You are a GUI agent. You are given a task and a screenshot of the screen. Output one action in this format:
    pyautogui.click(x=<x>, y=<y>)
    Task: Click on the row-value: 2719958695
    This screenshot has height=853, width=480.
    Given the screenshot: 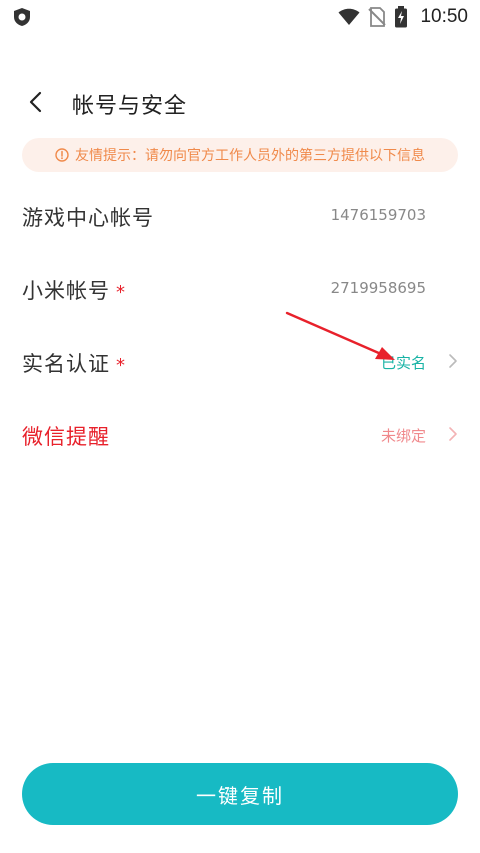 What is the action you would take?
    pyautogui.click(x=378, y=288)
    